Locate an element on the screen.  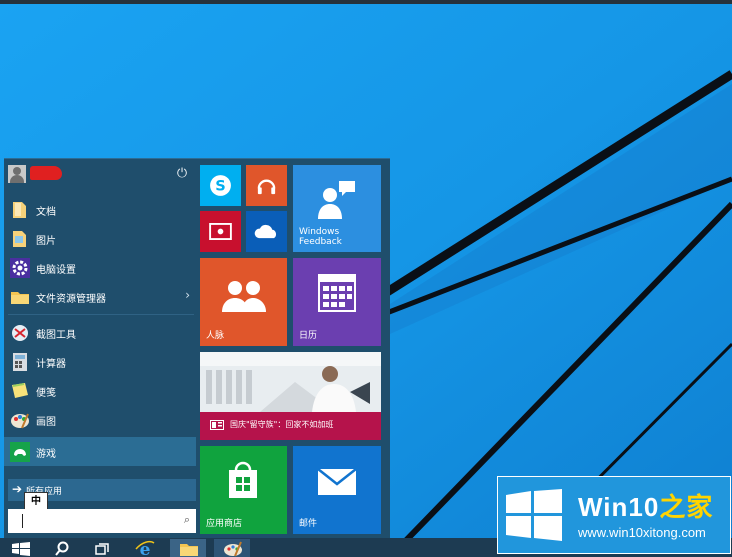
start-item-label: 截图工具 is located at coordinates (56, 335).